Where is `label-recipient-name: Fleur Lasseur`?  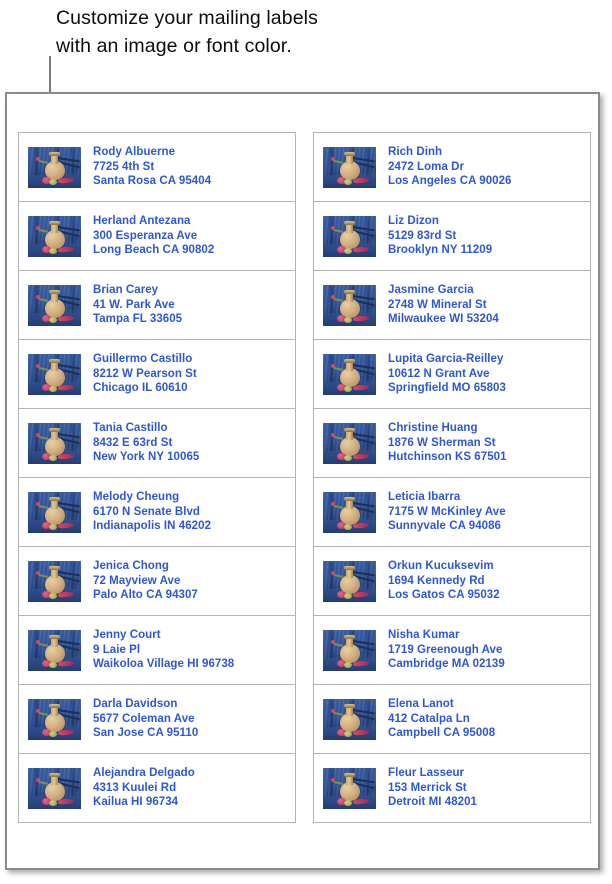 label-recipient-name: Fleur Lasseur is located at coordinates (426, 773).